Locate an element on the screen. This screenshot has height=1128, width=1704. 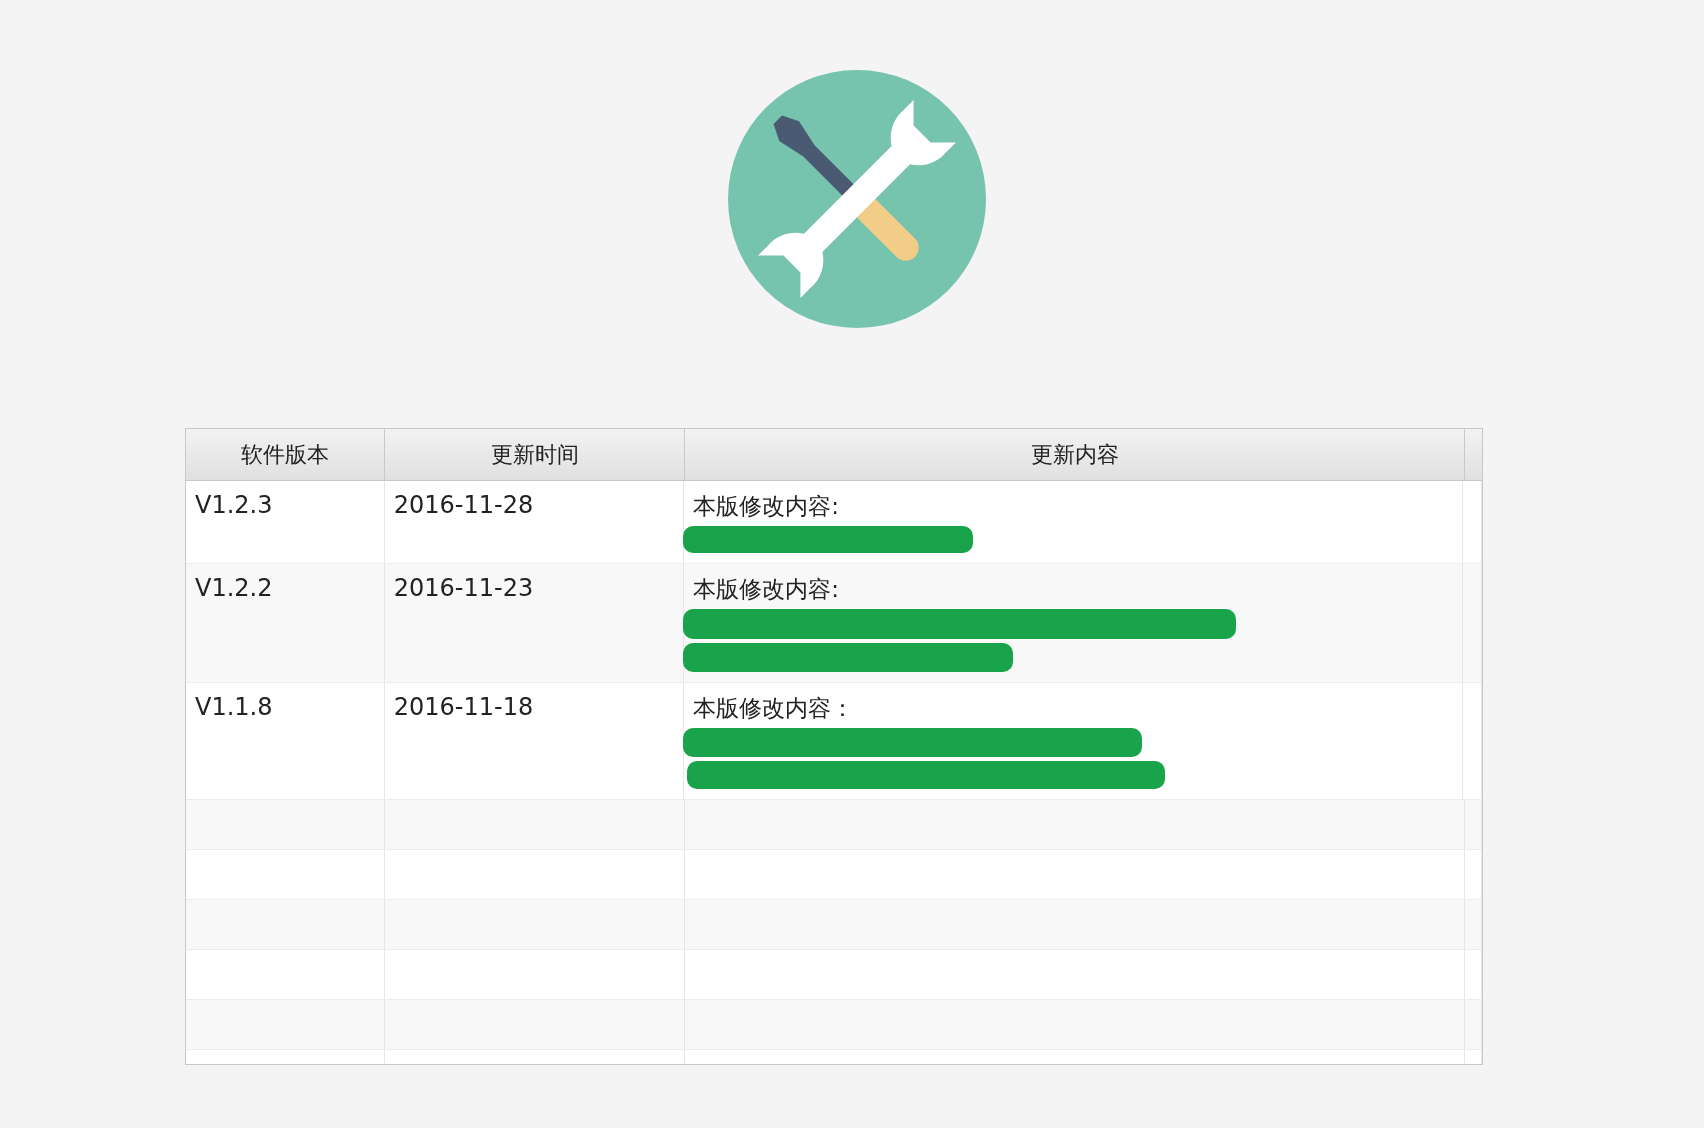
change-heading: 本版修改内容： is located at coordinates (774, 708).